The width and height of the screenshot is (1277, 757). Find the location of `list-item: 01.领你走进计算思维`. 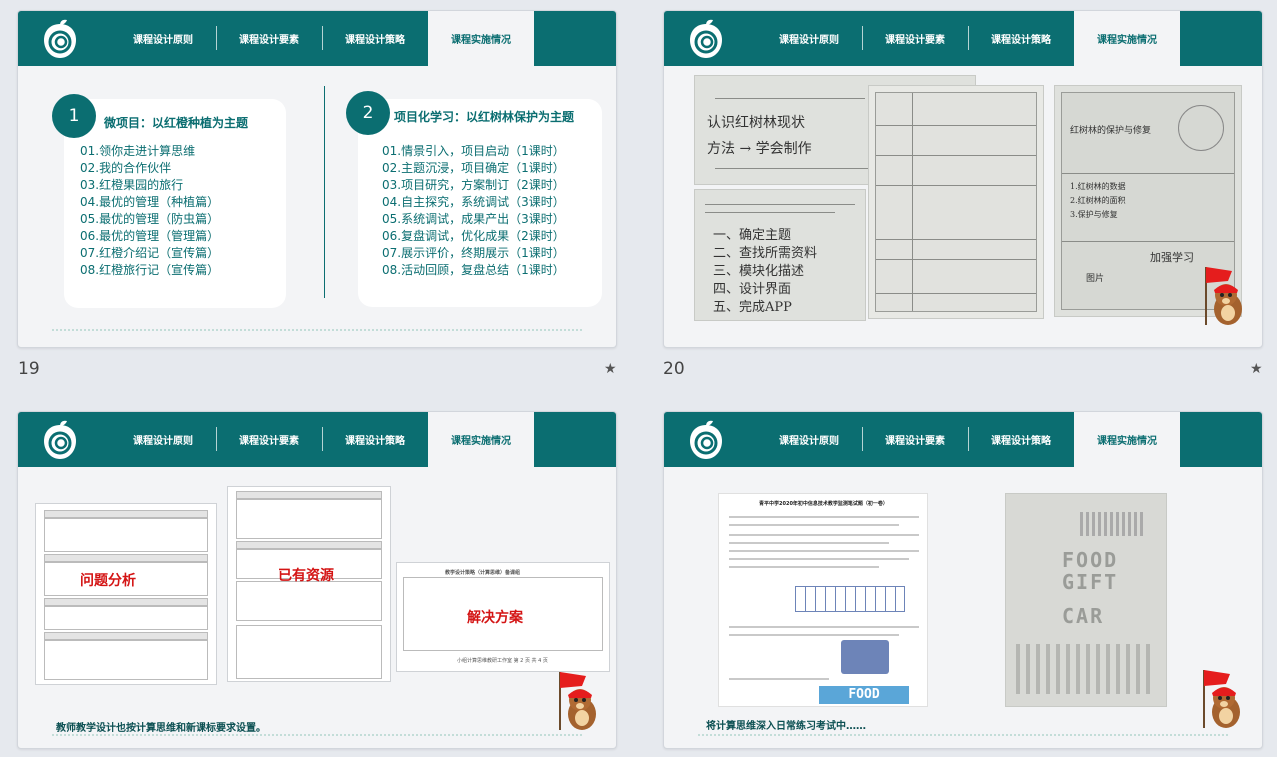

list-item: 01.领你走进计算思维 is located at coordinates (138, 151).